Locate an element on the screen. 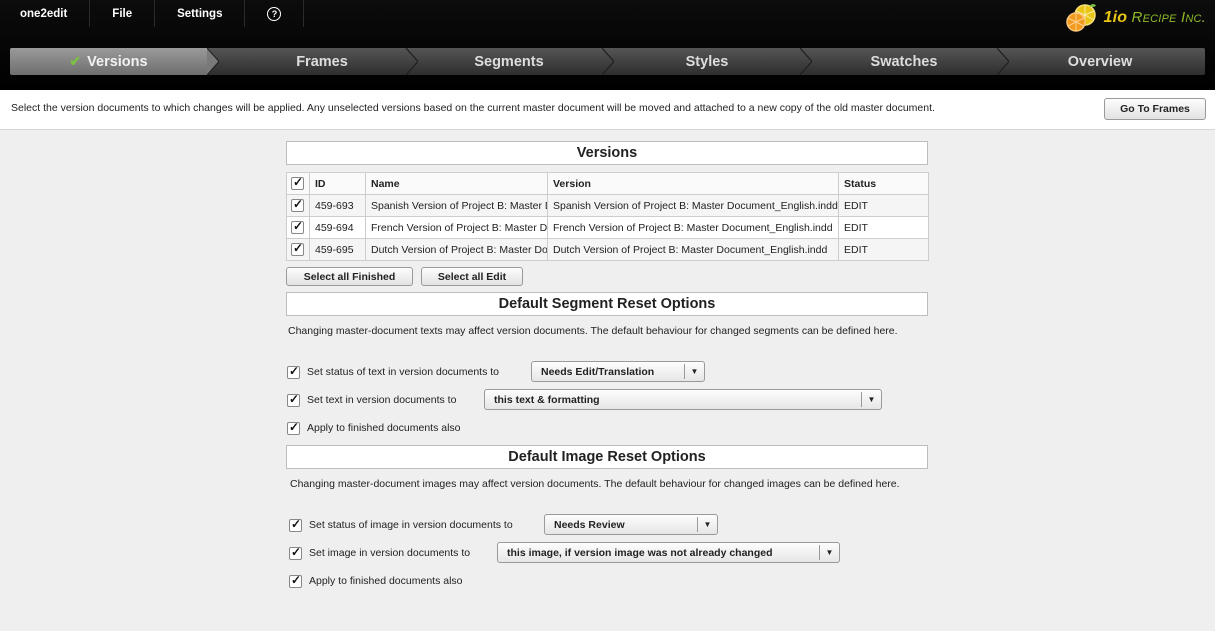 The image size is (1215, 631). menu-app: one2edit is located at coordinates (45, 13).